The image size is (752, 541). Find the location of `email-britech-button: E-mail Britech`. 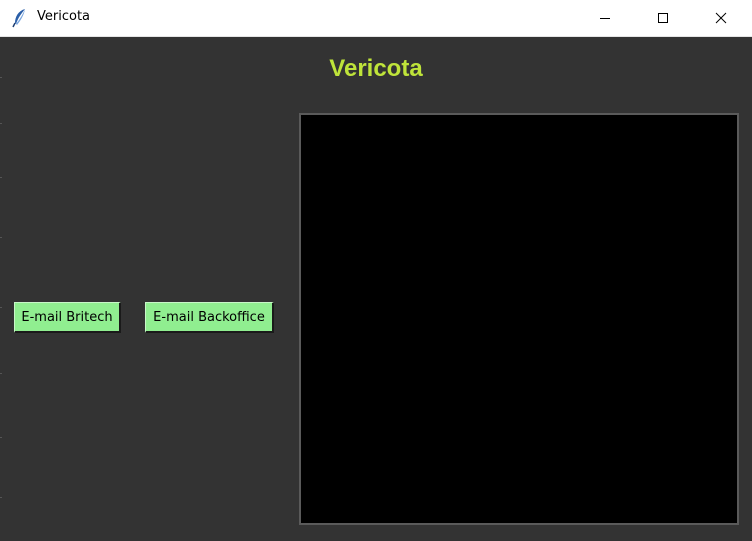

email-britech-button: E-mail Britech is located at coordinates (67, 317).